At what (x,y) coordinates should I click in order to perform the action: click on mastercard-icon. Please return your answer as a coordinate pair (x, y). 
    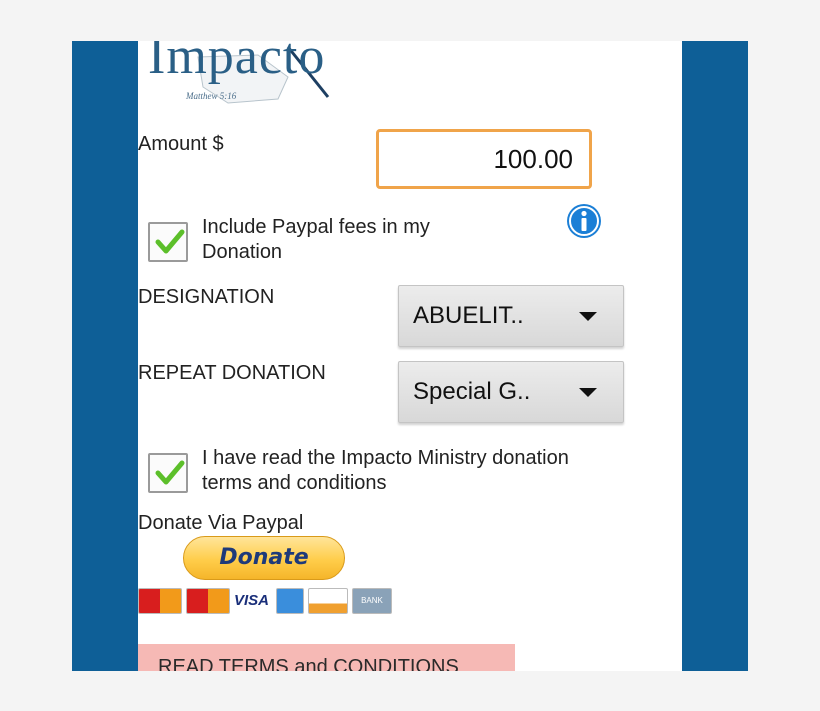
    Looking at the image, I should click on (208, 601).